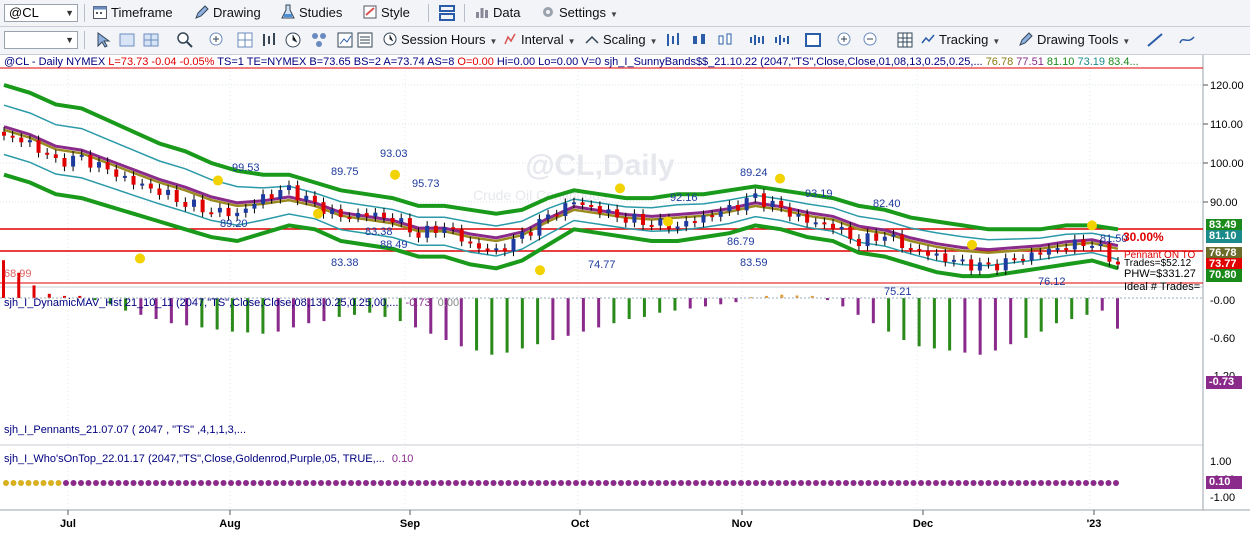 This screenshot has height=538, width=1250. Describe the element at coordinates (151, 40) in the screenshot. I see `crosshair-icon` at that location.